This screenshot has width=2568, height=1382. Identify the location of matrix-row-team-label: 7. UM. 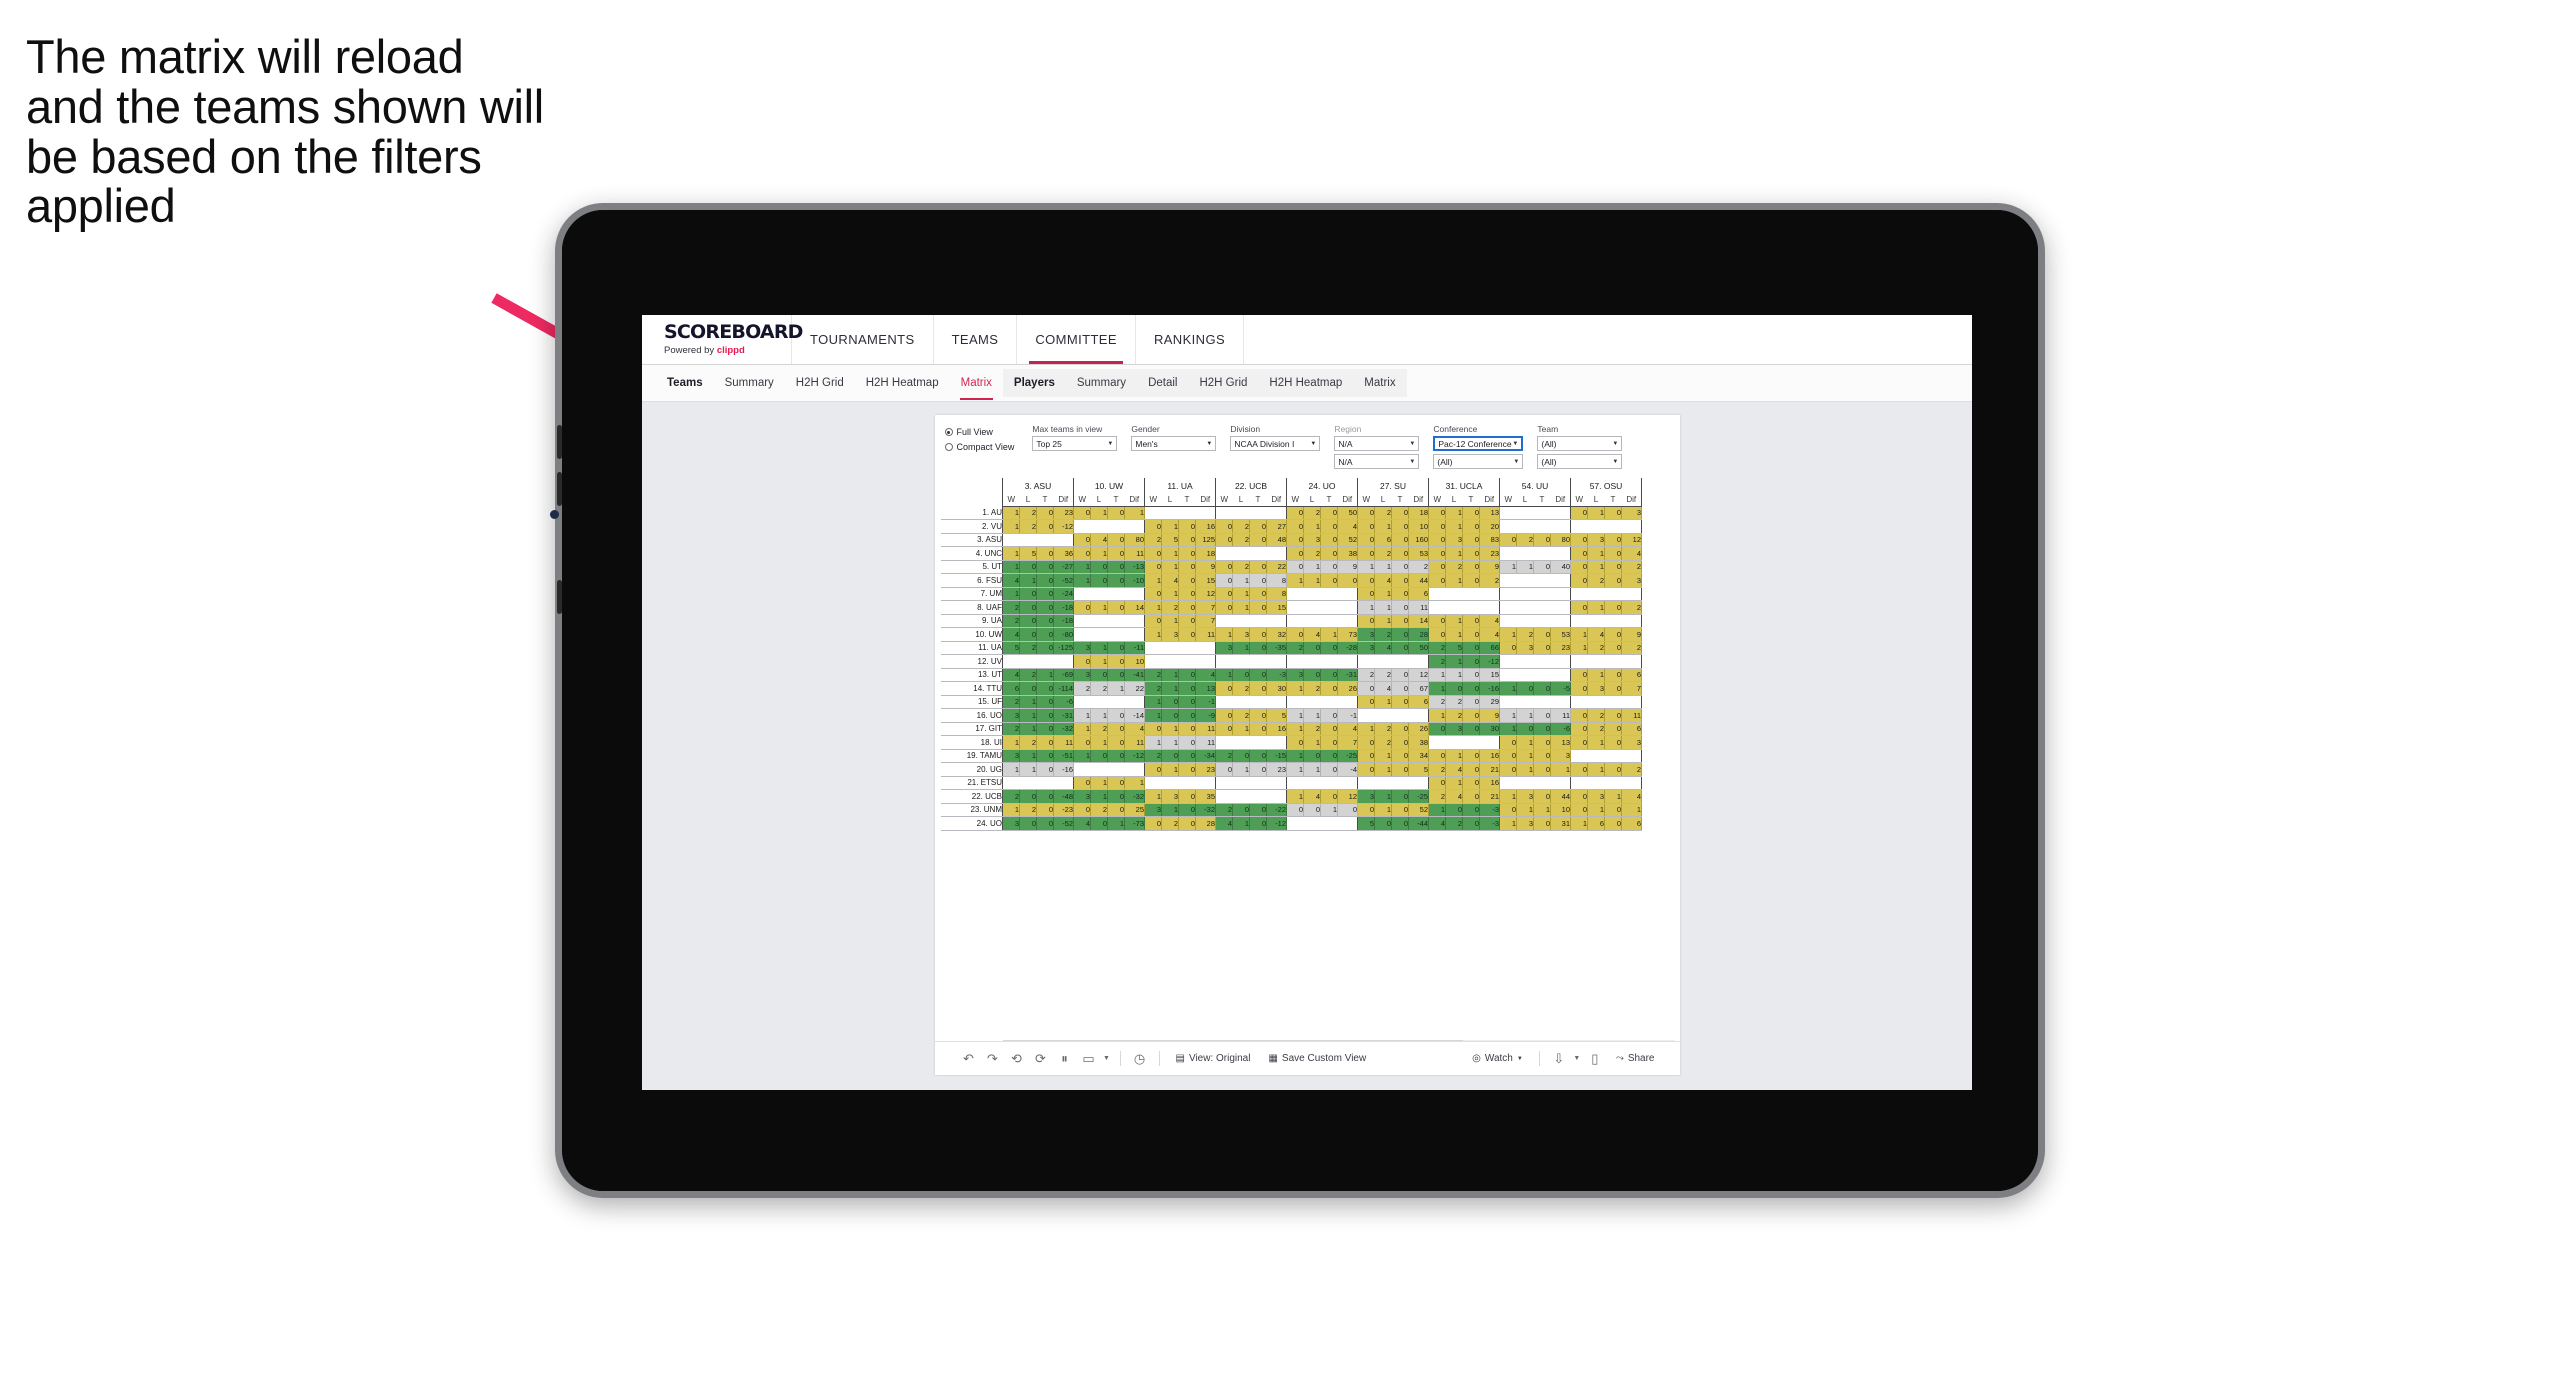
(971, 594).